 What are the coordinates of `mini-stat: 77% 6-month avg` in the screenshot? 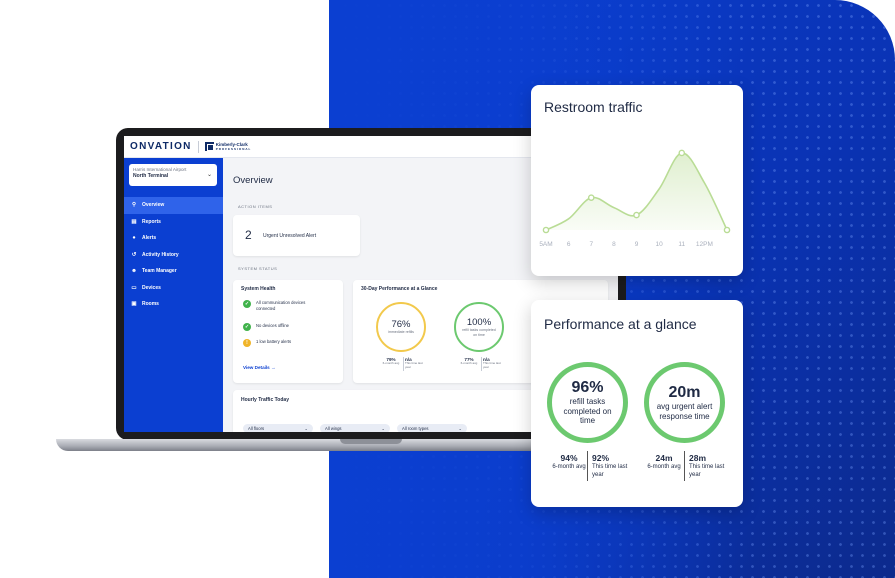 It's located at (469, 361).